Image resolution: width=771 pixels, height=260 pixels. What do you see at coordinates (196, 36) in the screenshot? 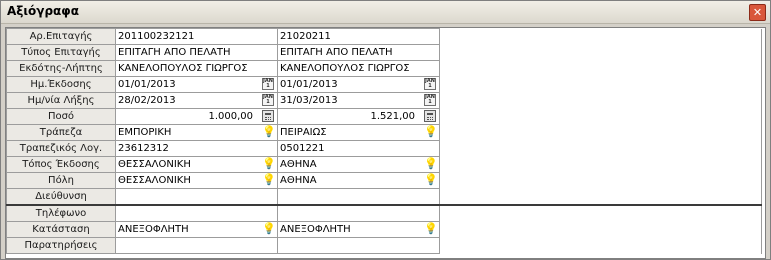
I see `number-field-1: 201100232121` at bounding box center [196, 36].